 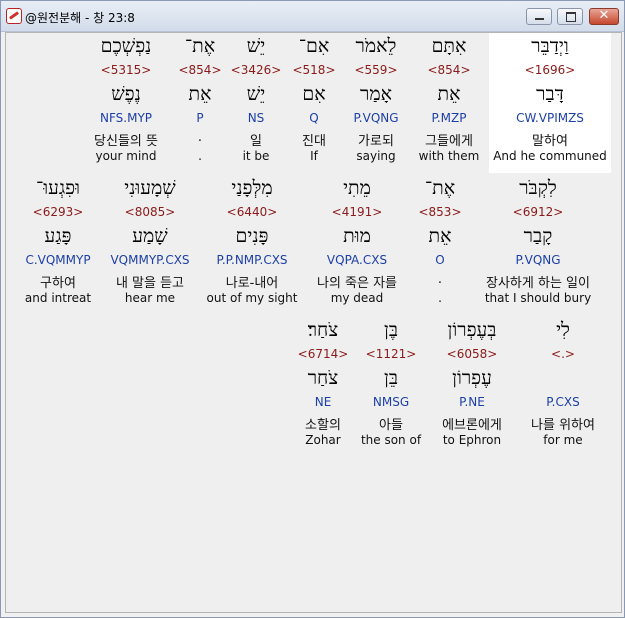 What do you see at coordinates (58, 298) in the screenshot?
I see `english-gloss: and intreat` at bounding box center [58, 298].